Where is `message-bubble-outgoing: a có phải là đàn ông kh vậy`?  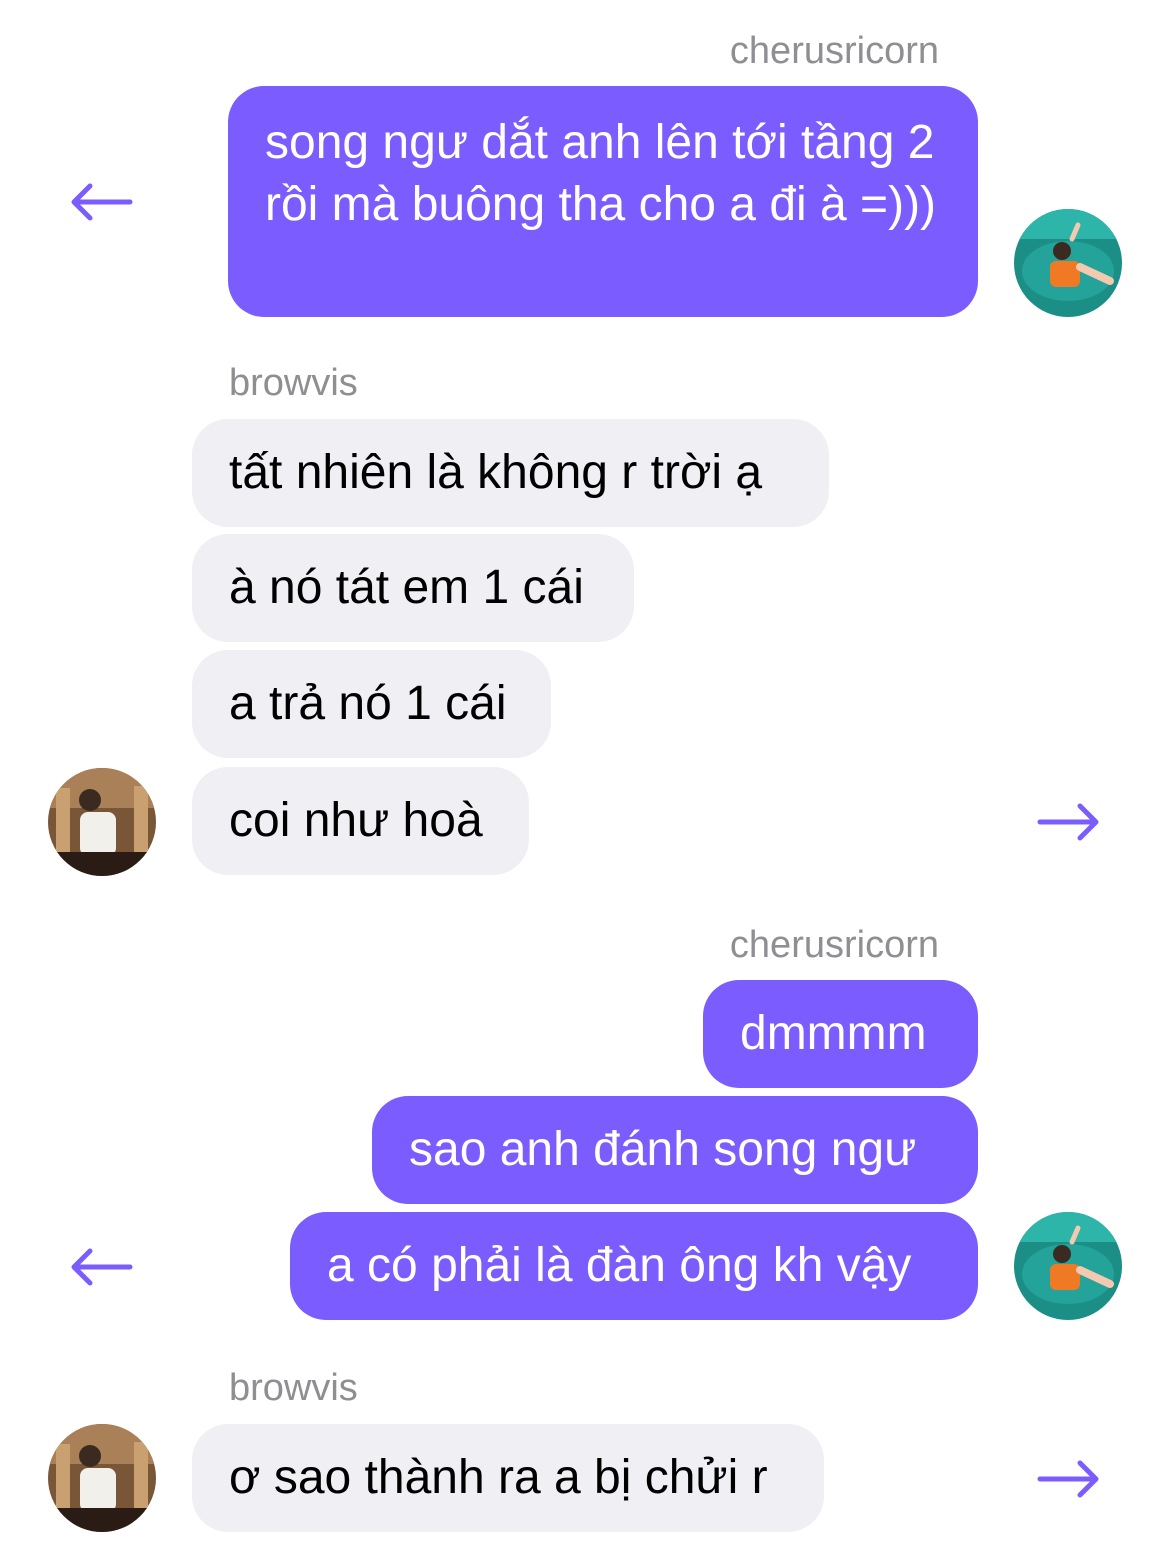
message-bubble-outgoing: a có phải là đàn ông kh vậy is located at coordinates (634, 1266).